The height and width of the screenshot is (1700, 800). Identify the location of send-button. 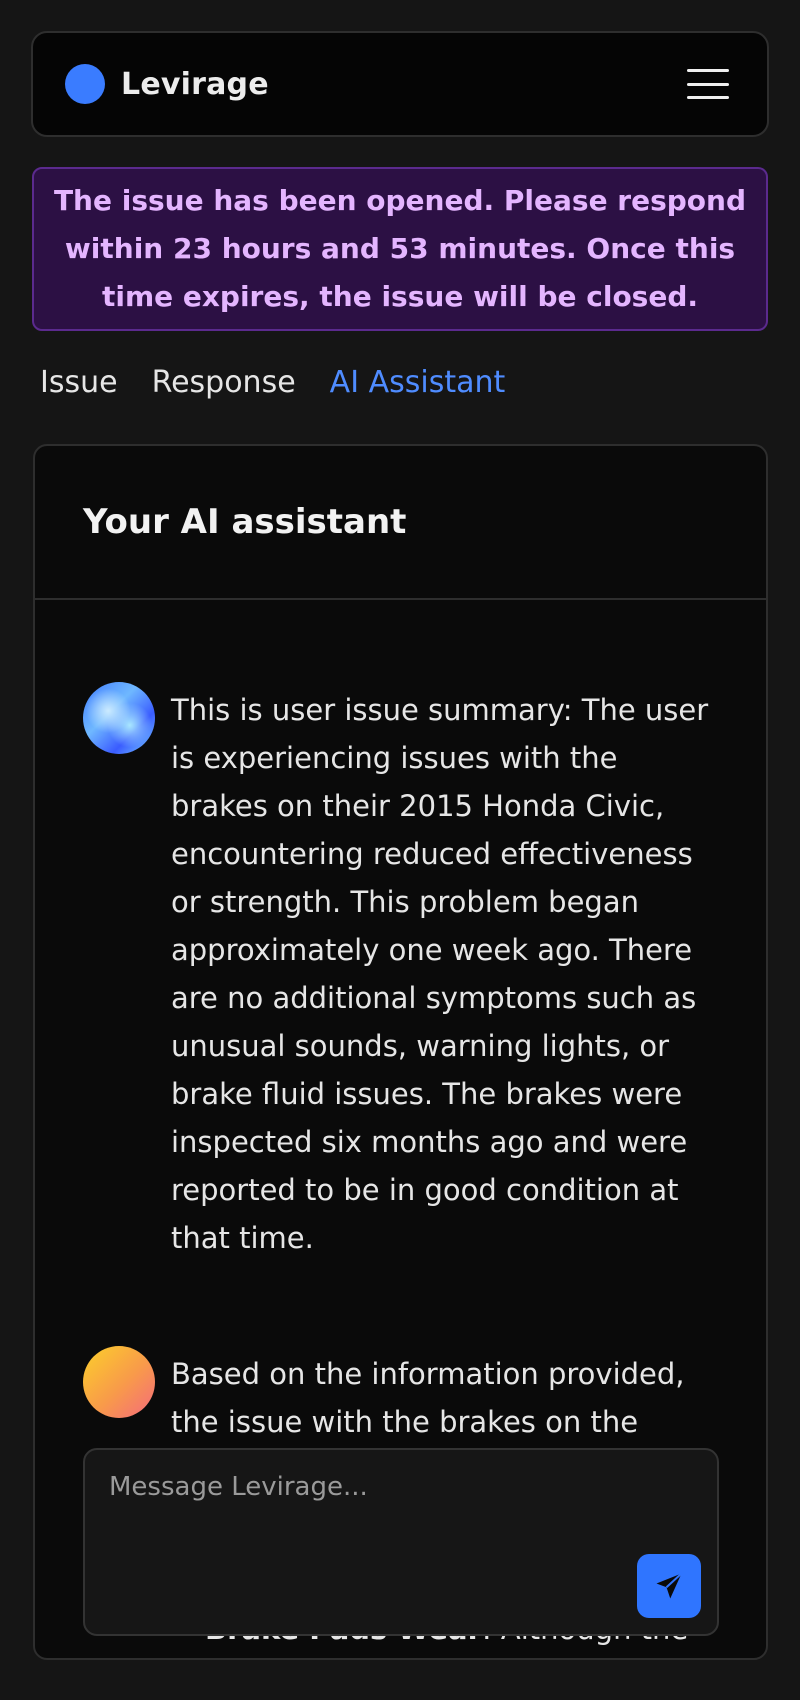
(669, 1586).